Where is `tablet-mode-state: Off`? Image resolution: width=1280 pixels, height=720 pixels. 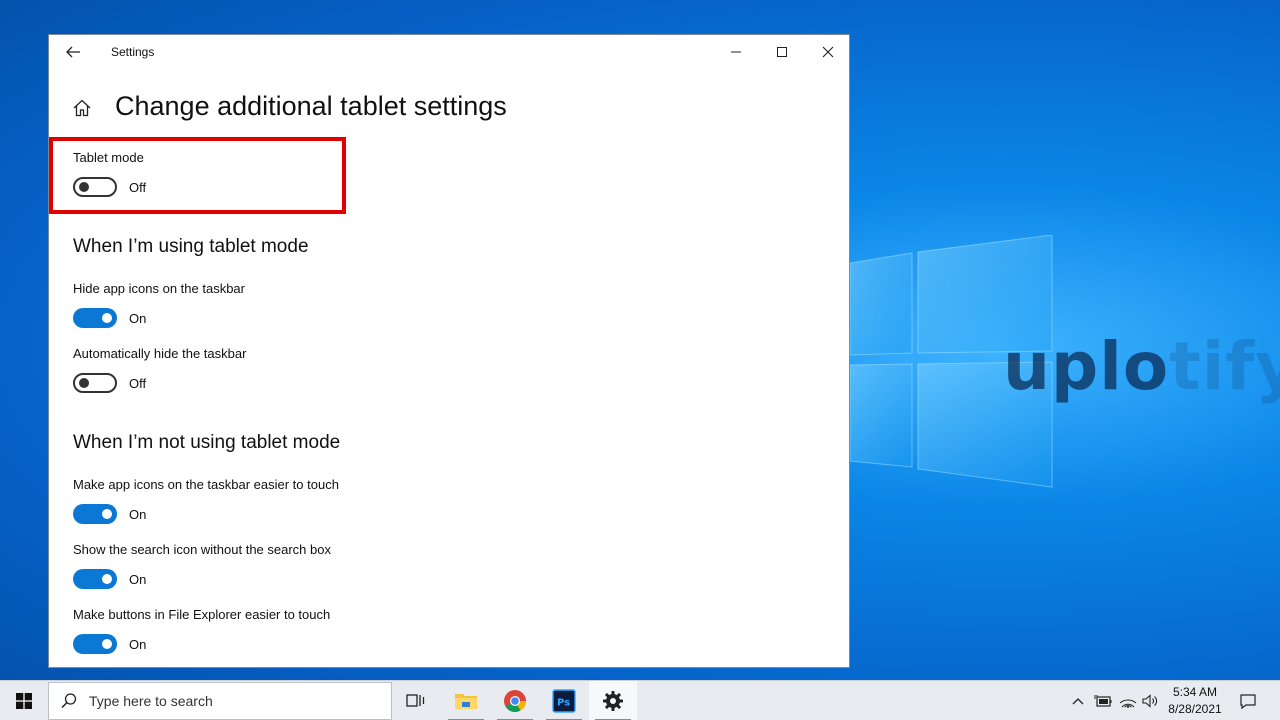 tablet-mode-state: Off is located at coordinates (138, 187).